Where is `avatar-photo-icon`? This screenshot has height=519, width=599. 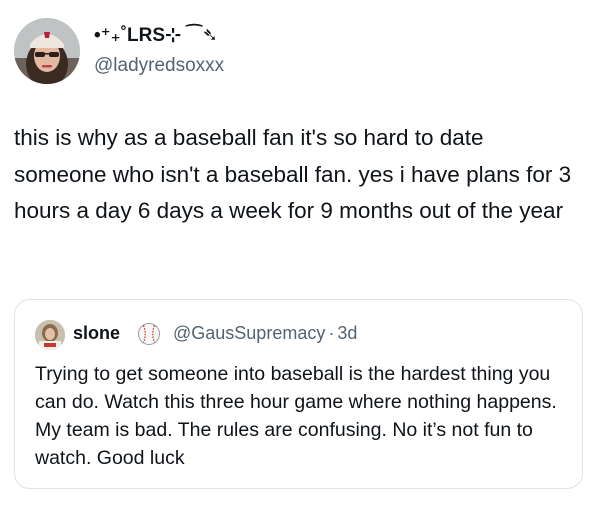
avatar-photo-icon is located at coordinates (47, 51).